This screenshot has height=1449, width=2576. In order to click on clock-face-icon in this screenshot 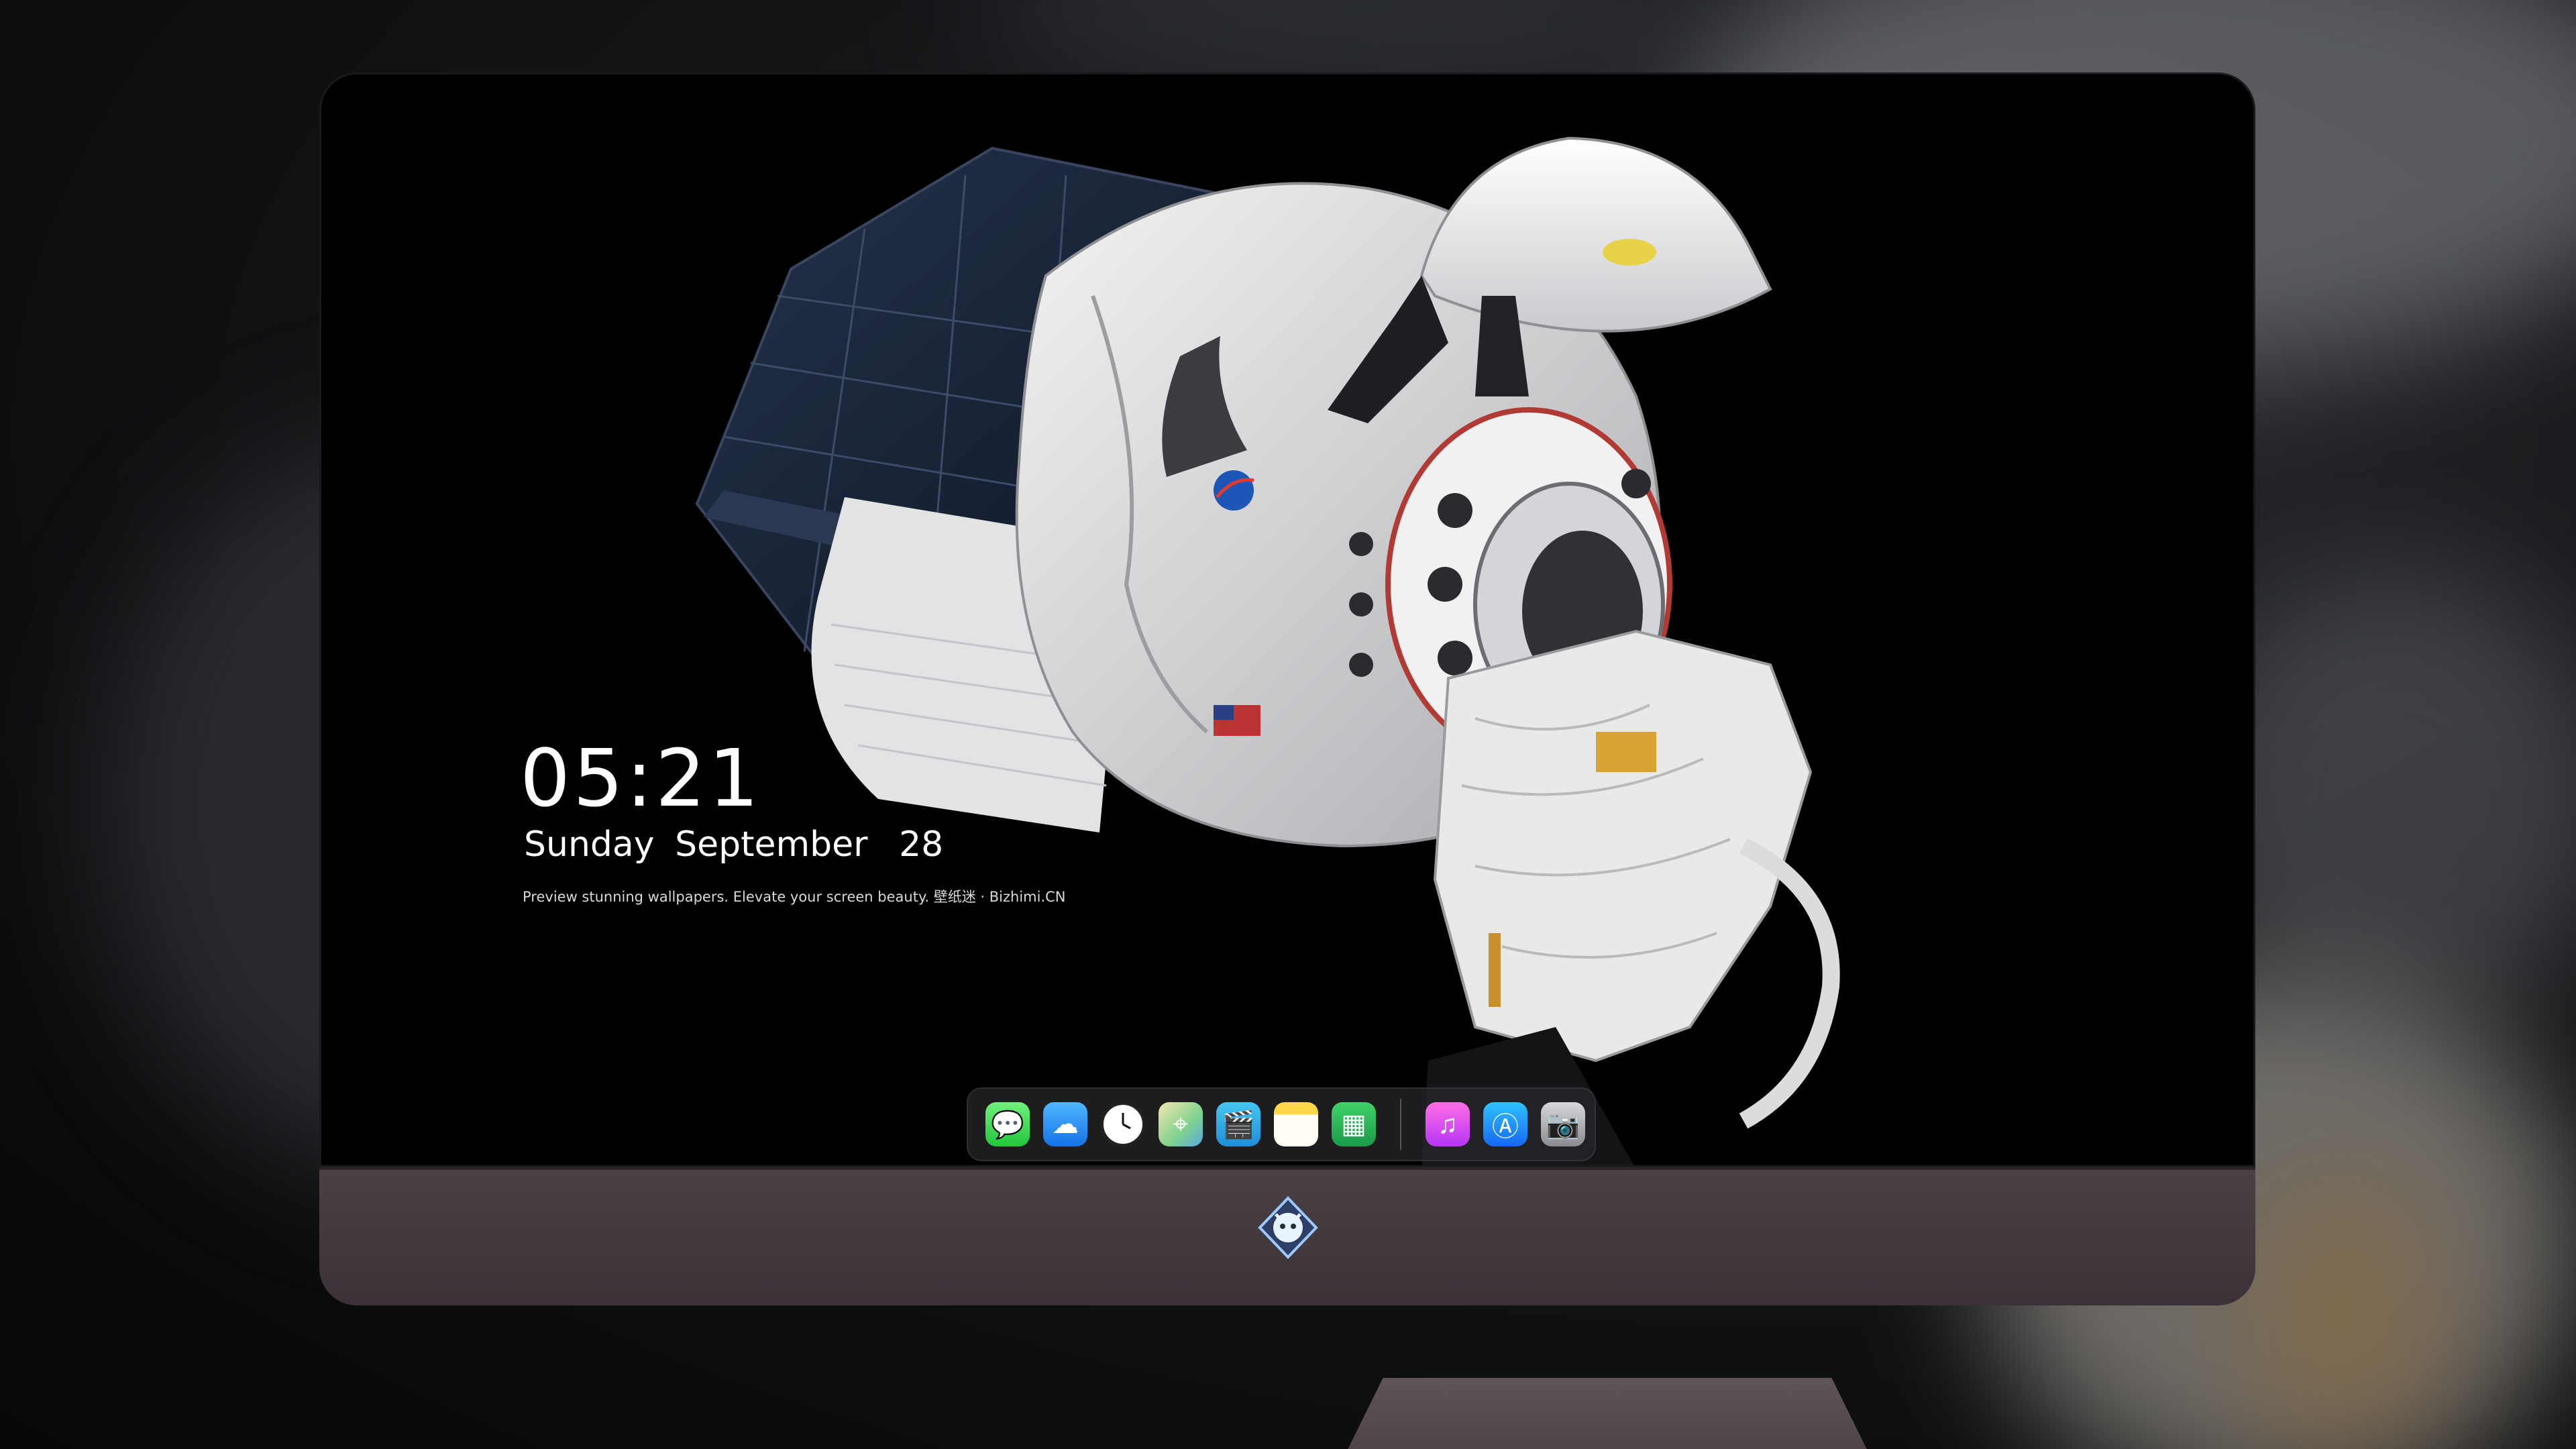, I will do `click(1123, 1124)`.